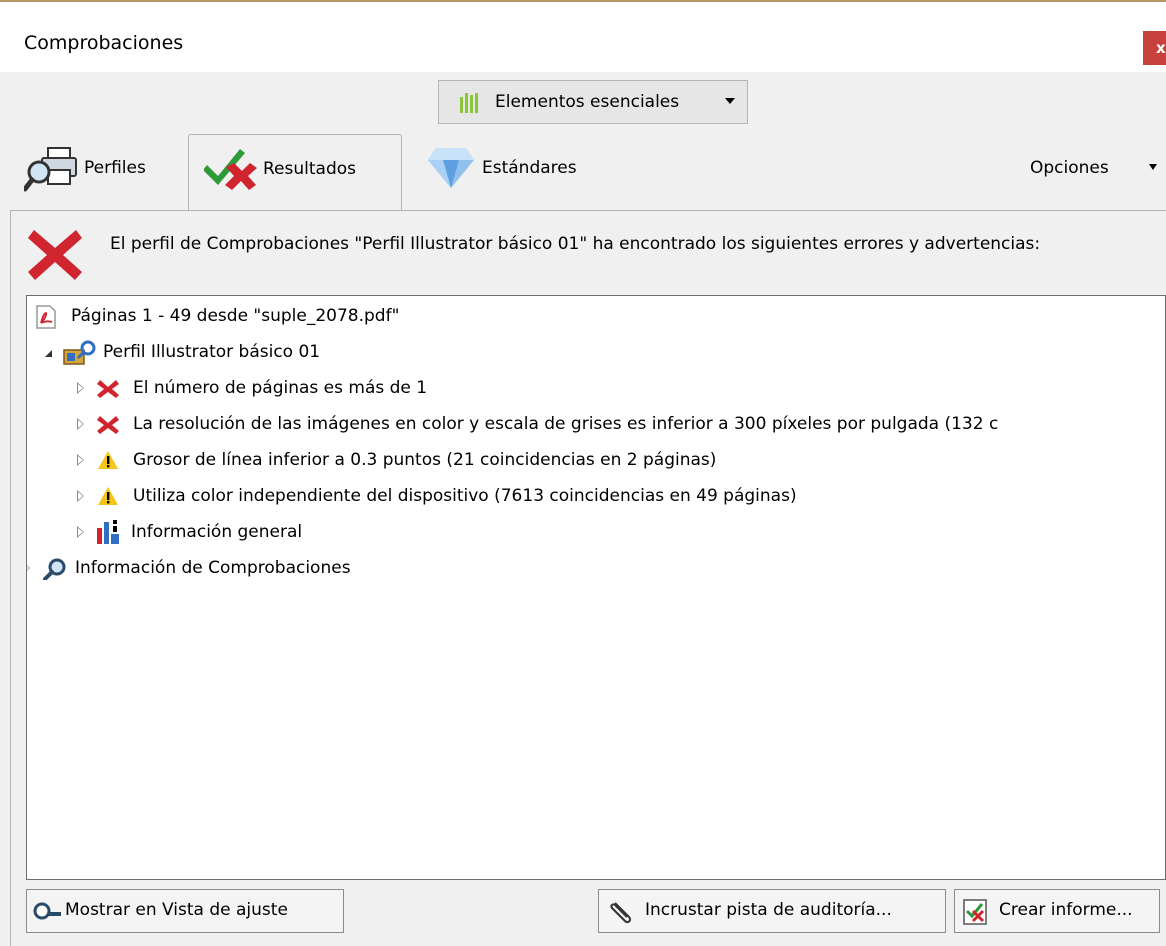 The height and width of the screenshot is (946, 1166). What do you see at coordinates (1069, 168) in the screenshot?
I see `options-menu: Opciones` at bounding box center [1069, 168].